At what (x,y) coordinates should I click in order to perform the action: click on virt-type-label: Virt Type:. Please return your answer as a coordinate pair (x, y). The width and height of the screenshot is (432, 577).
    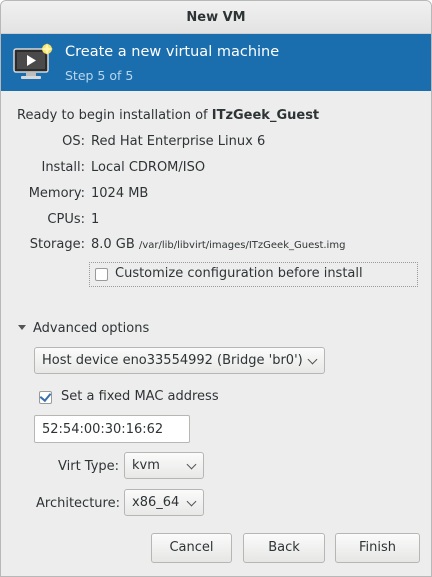
    Looking at the image, I should click on (89, 466).